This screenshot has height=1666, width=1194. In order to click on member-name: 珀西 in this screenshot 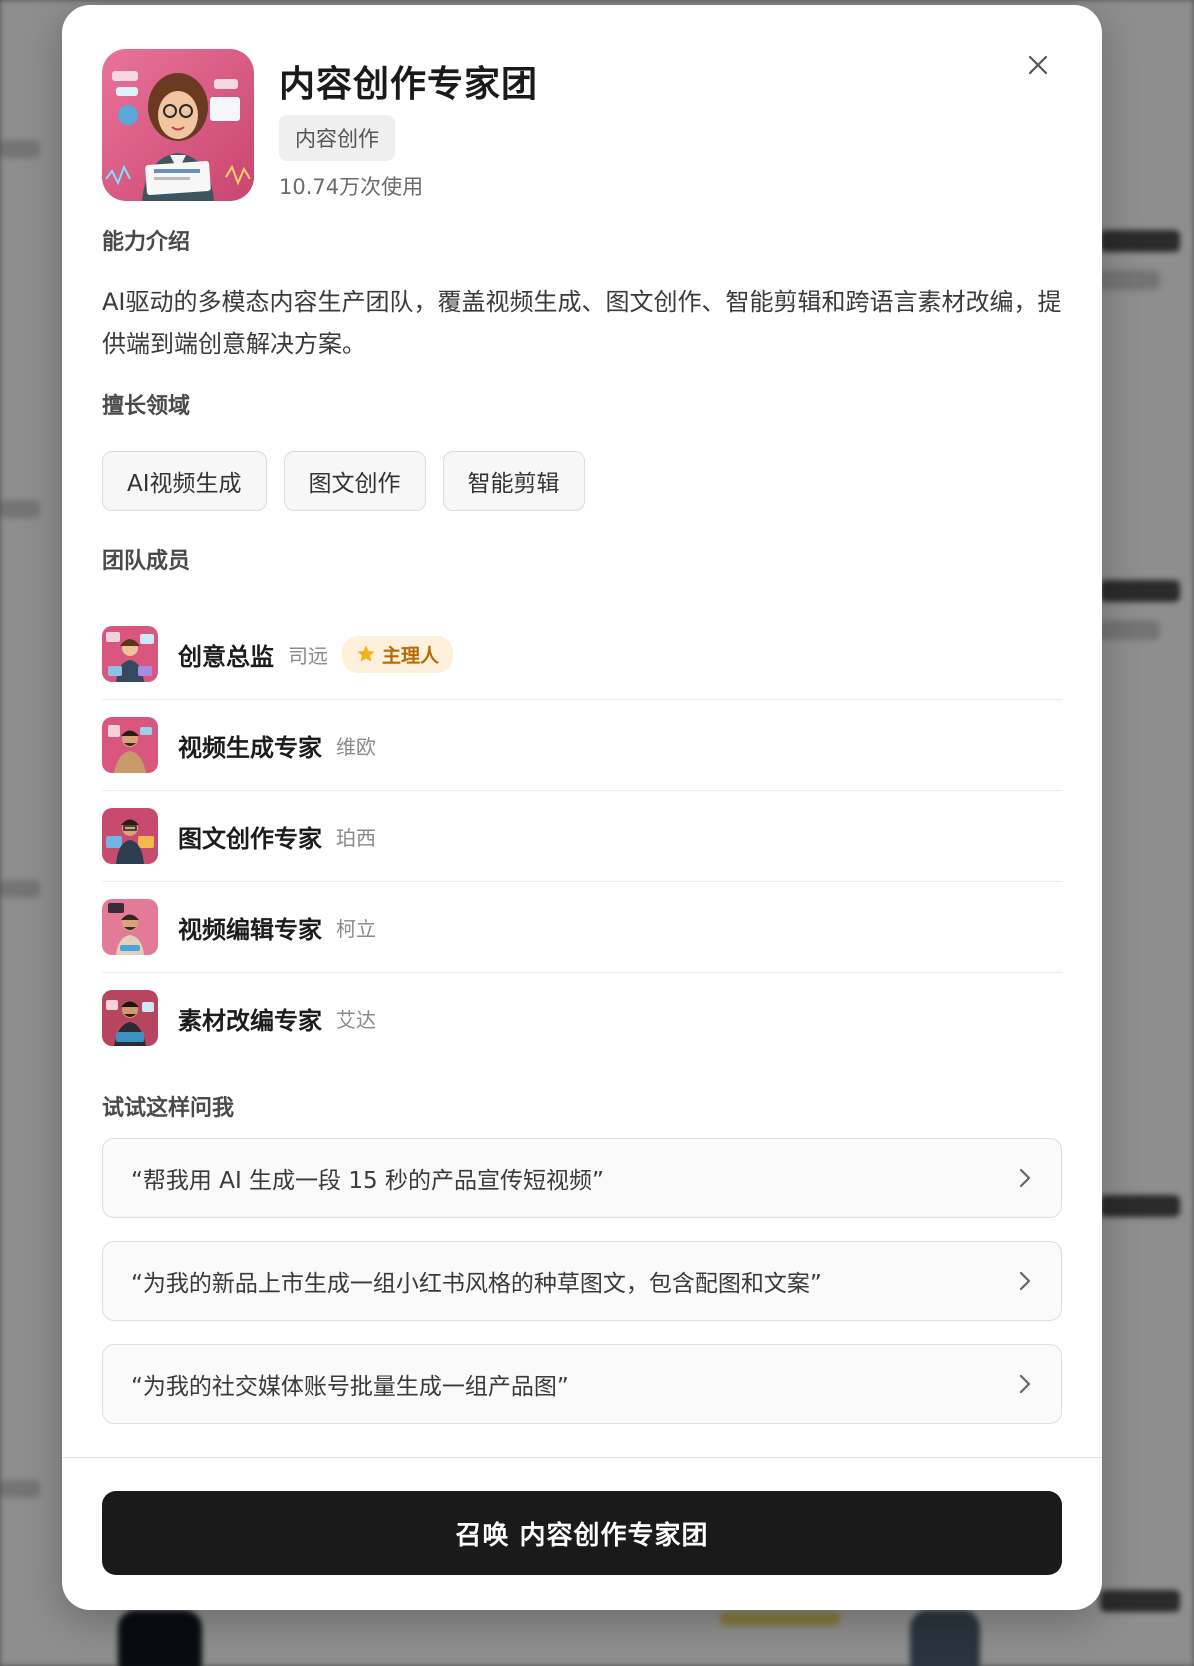, I will do `click(356, 837)`.